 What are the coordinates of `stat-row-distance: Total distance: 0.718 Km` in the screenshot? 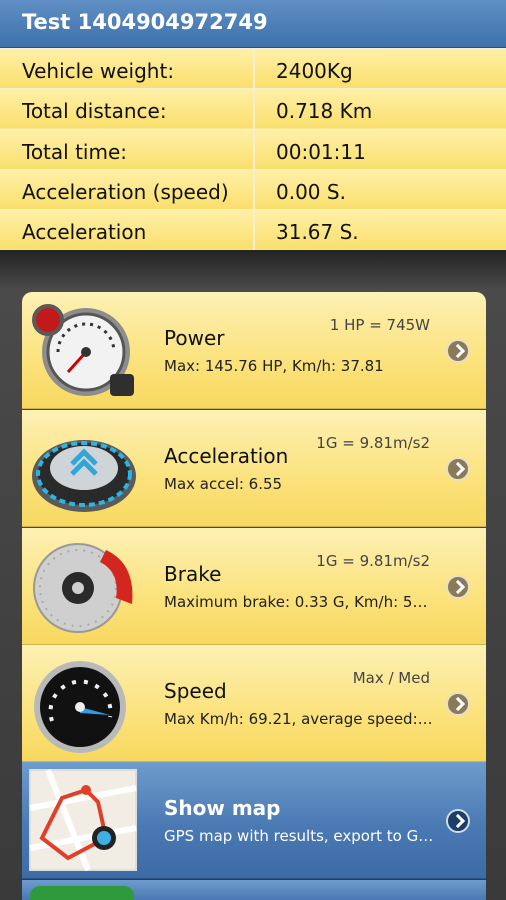 It's located at (253, 108).